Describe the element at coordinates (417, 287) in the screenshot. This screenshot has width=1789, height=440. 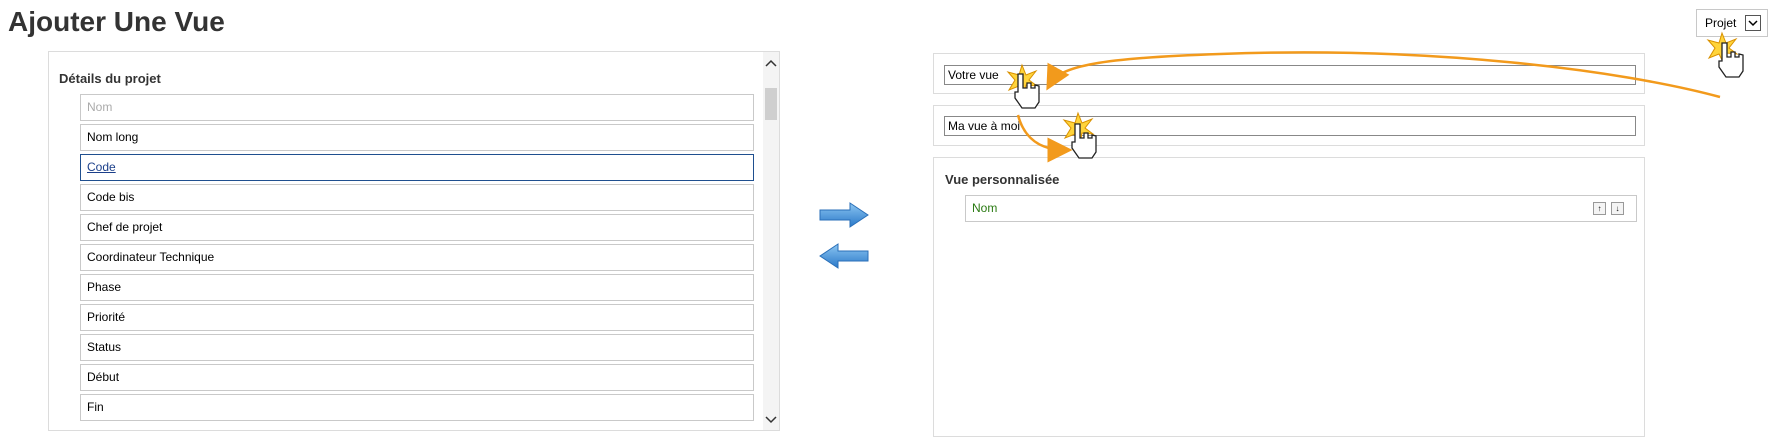
I see `field-list-item: Phase` at that location.